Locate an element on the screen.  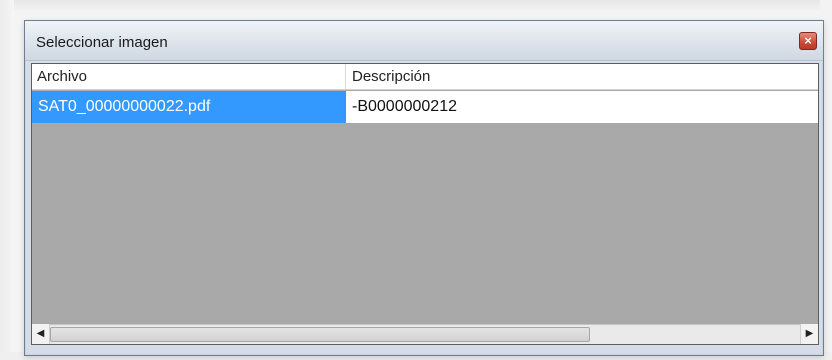
background-window-top is located at coordinates (416, 5).